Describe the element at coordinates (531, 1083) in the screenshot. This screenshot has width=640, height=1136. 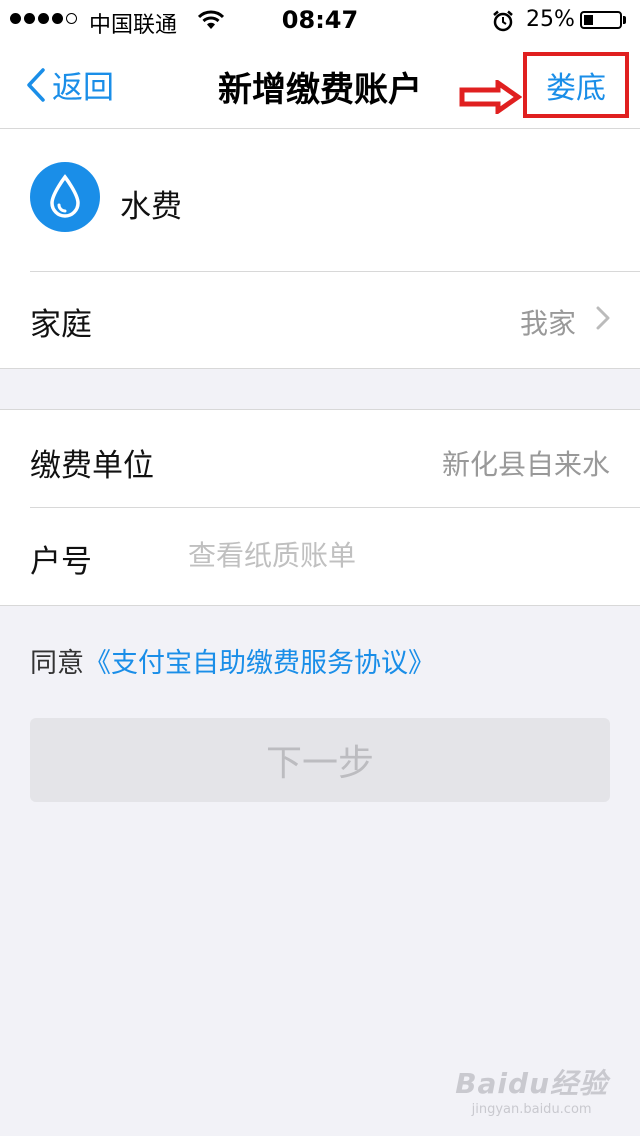
I see `watermark-logo: Baidu经验` at that location.